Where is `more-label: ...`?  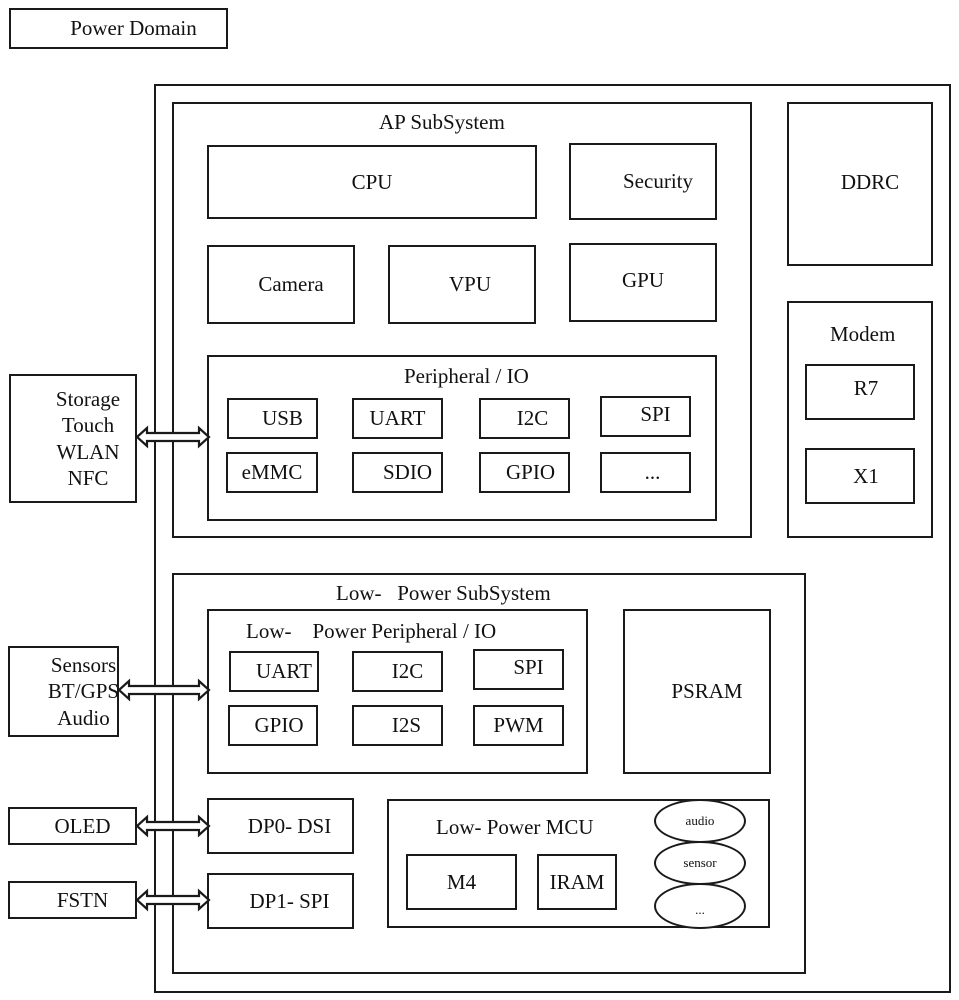 more-label: ... is located at coordinates (700, 909).